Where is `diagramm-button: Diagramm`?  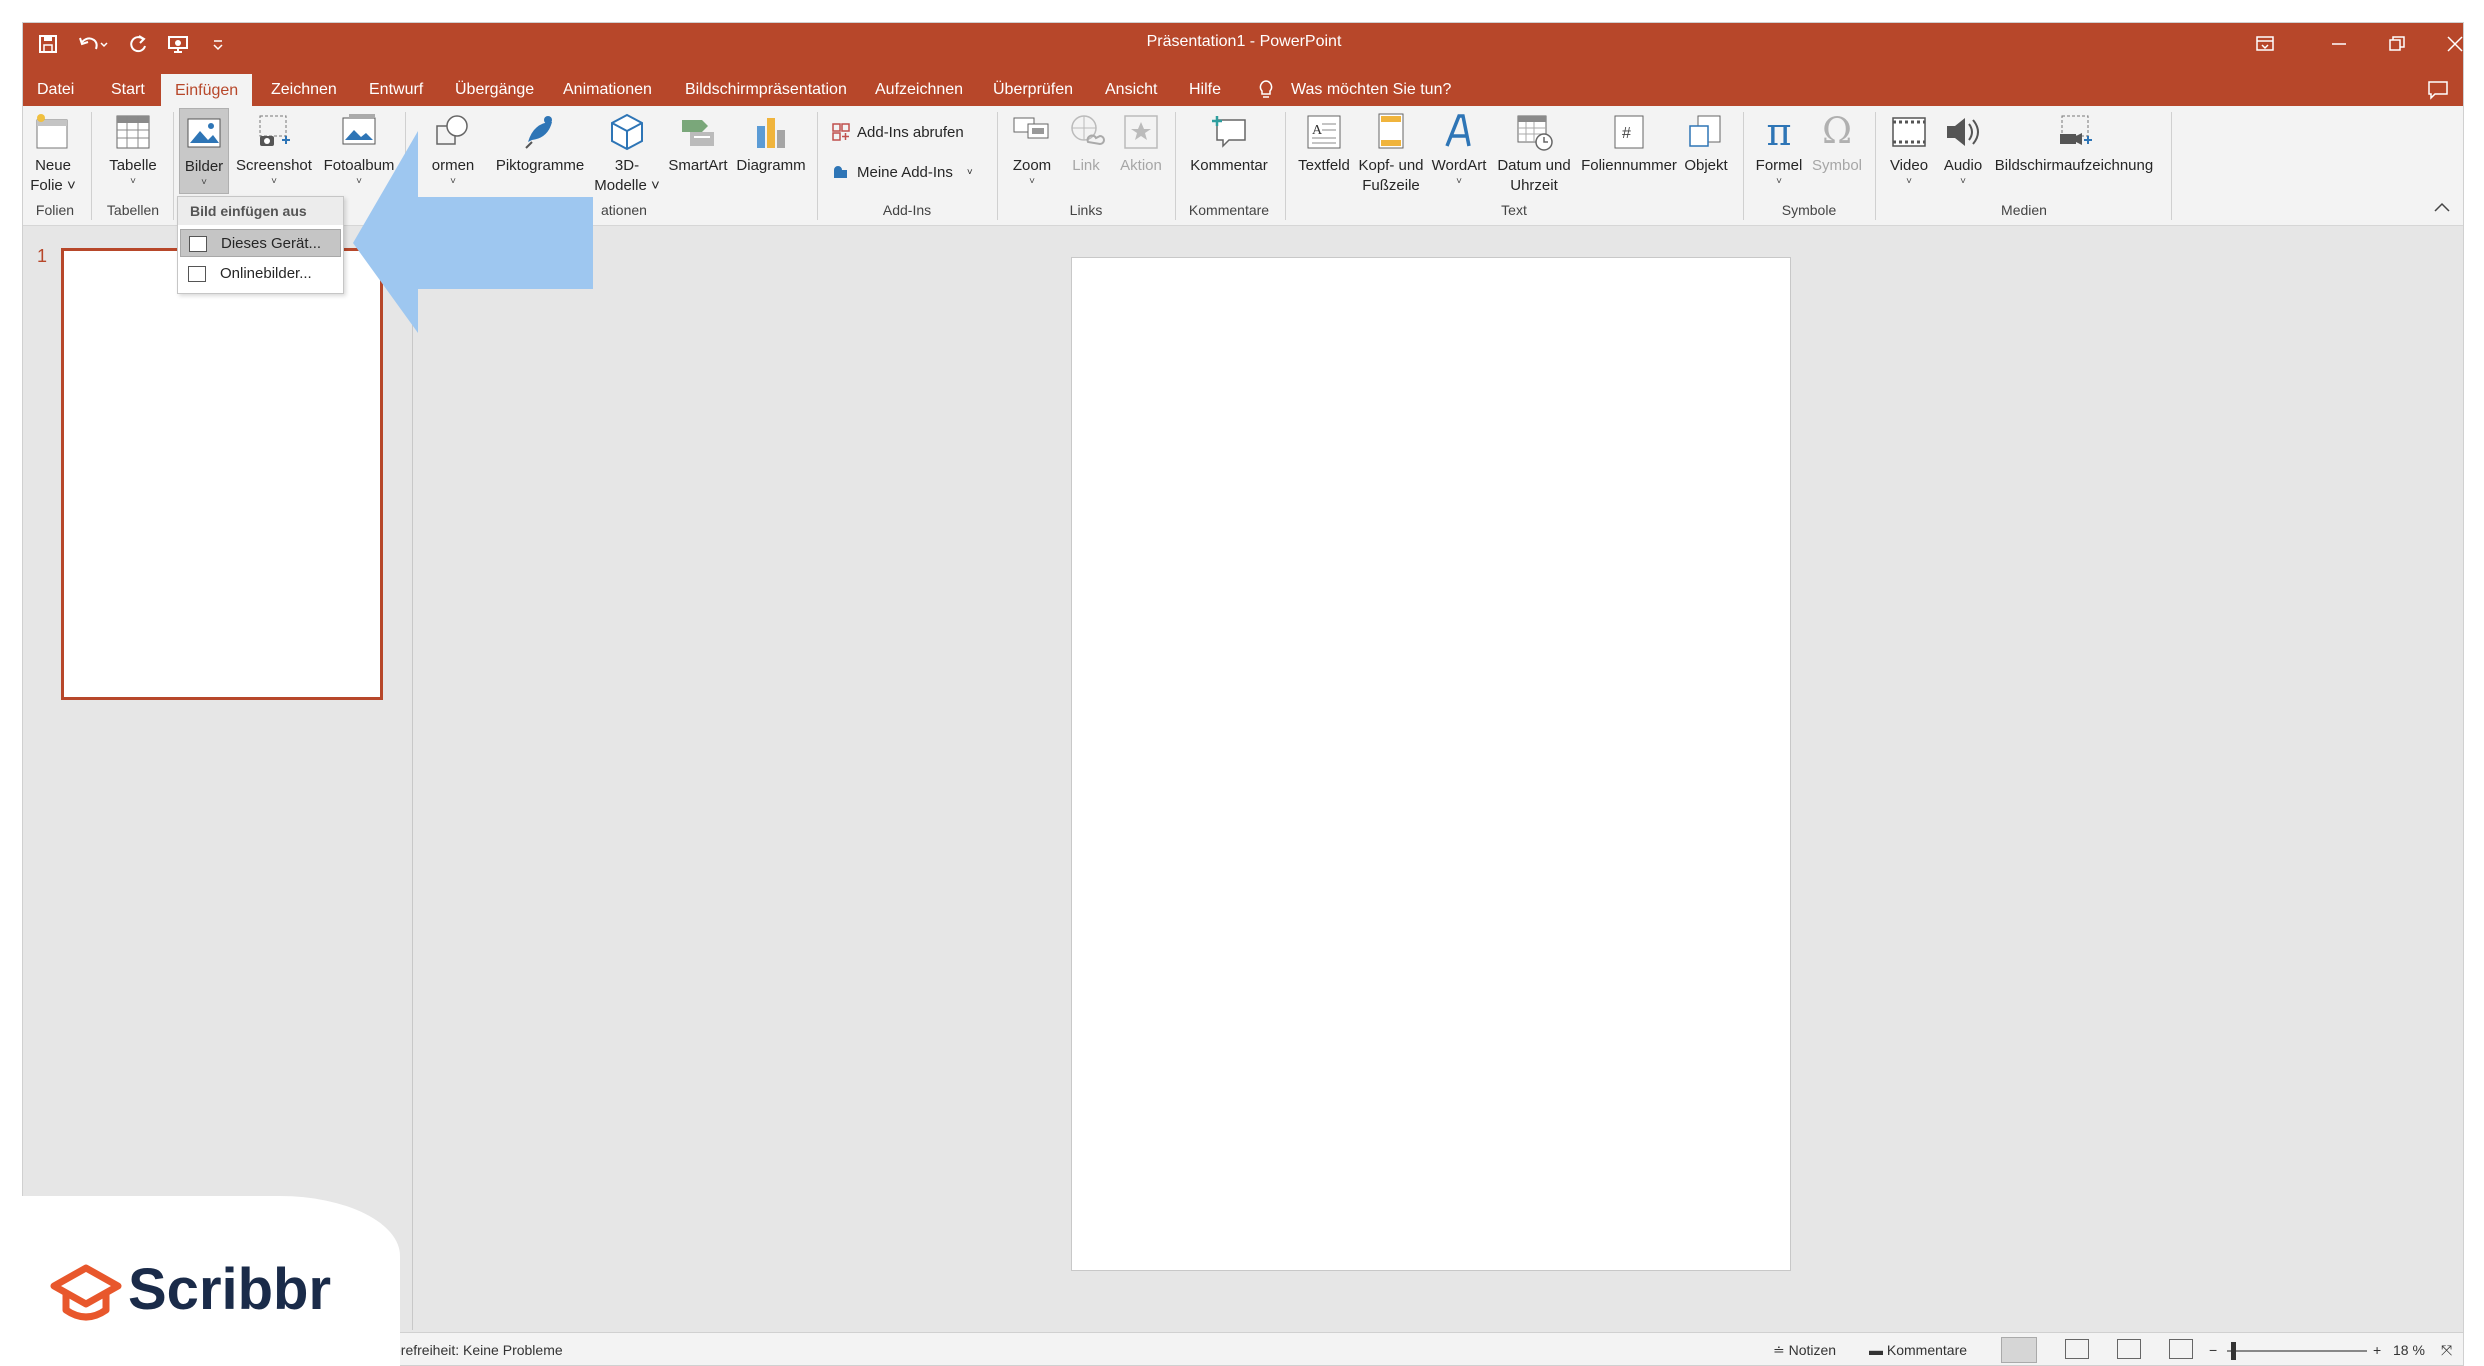 diagramm-button: Diagramm is located at coordinates (771, 144).